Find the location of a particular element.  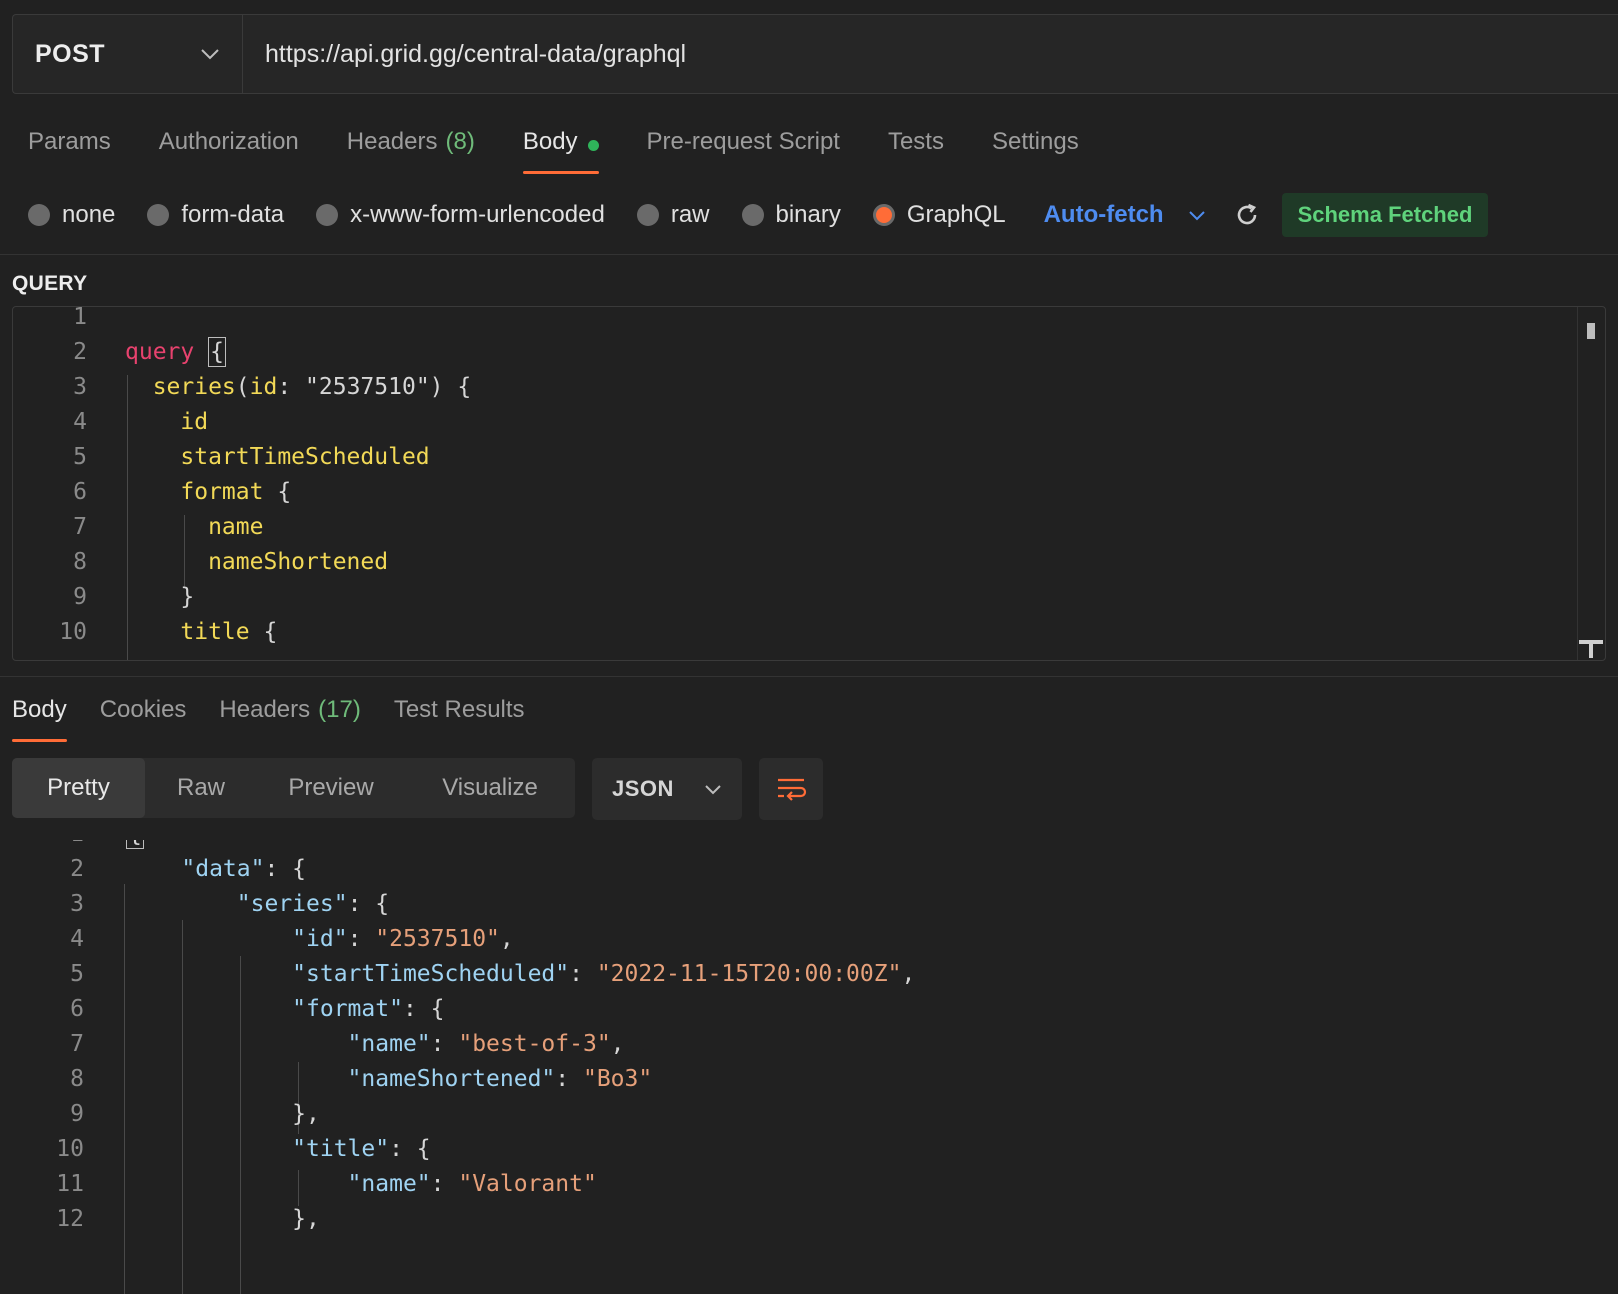

body-type-binary: binary is located at coordinates (791, 215).